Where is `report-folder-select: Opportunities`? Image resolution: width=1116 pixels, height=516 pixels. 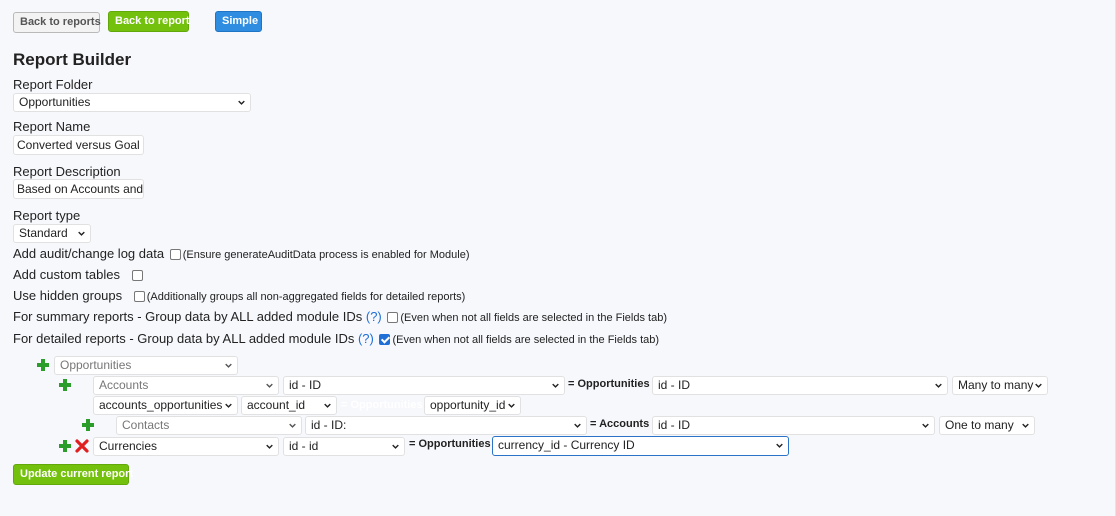
report-folder-select: Opportunities is located at coordinates (132, 102).